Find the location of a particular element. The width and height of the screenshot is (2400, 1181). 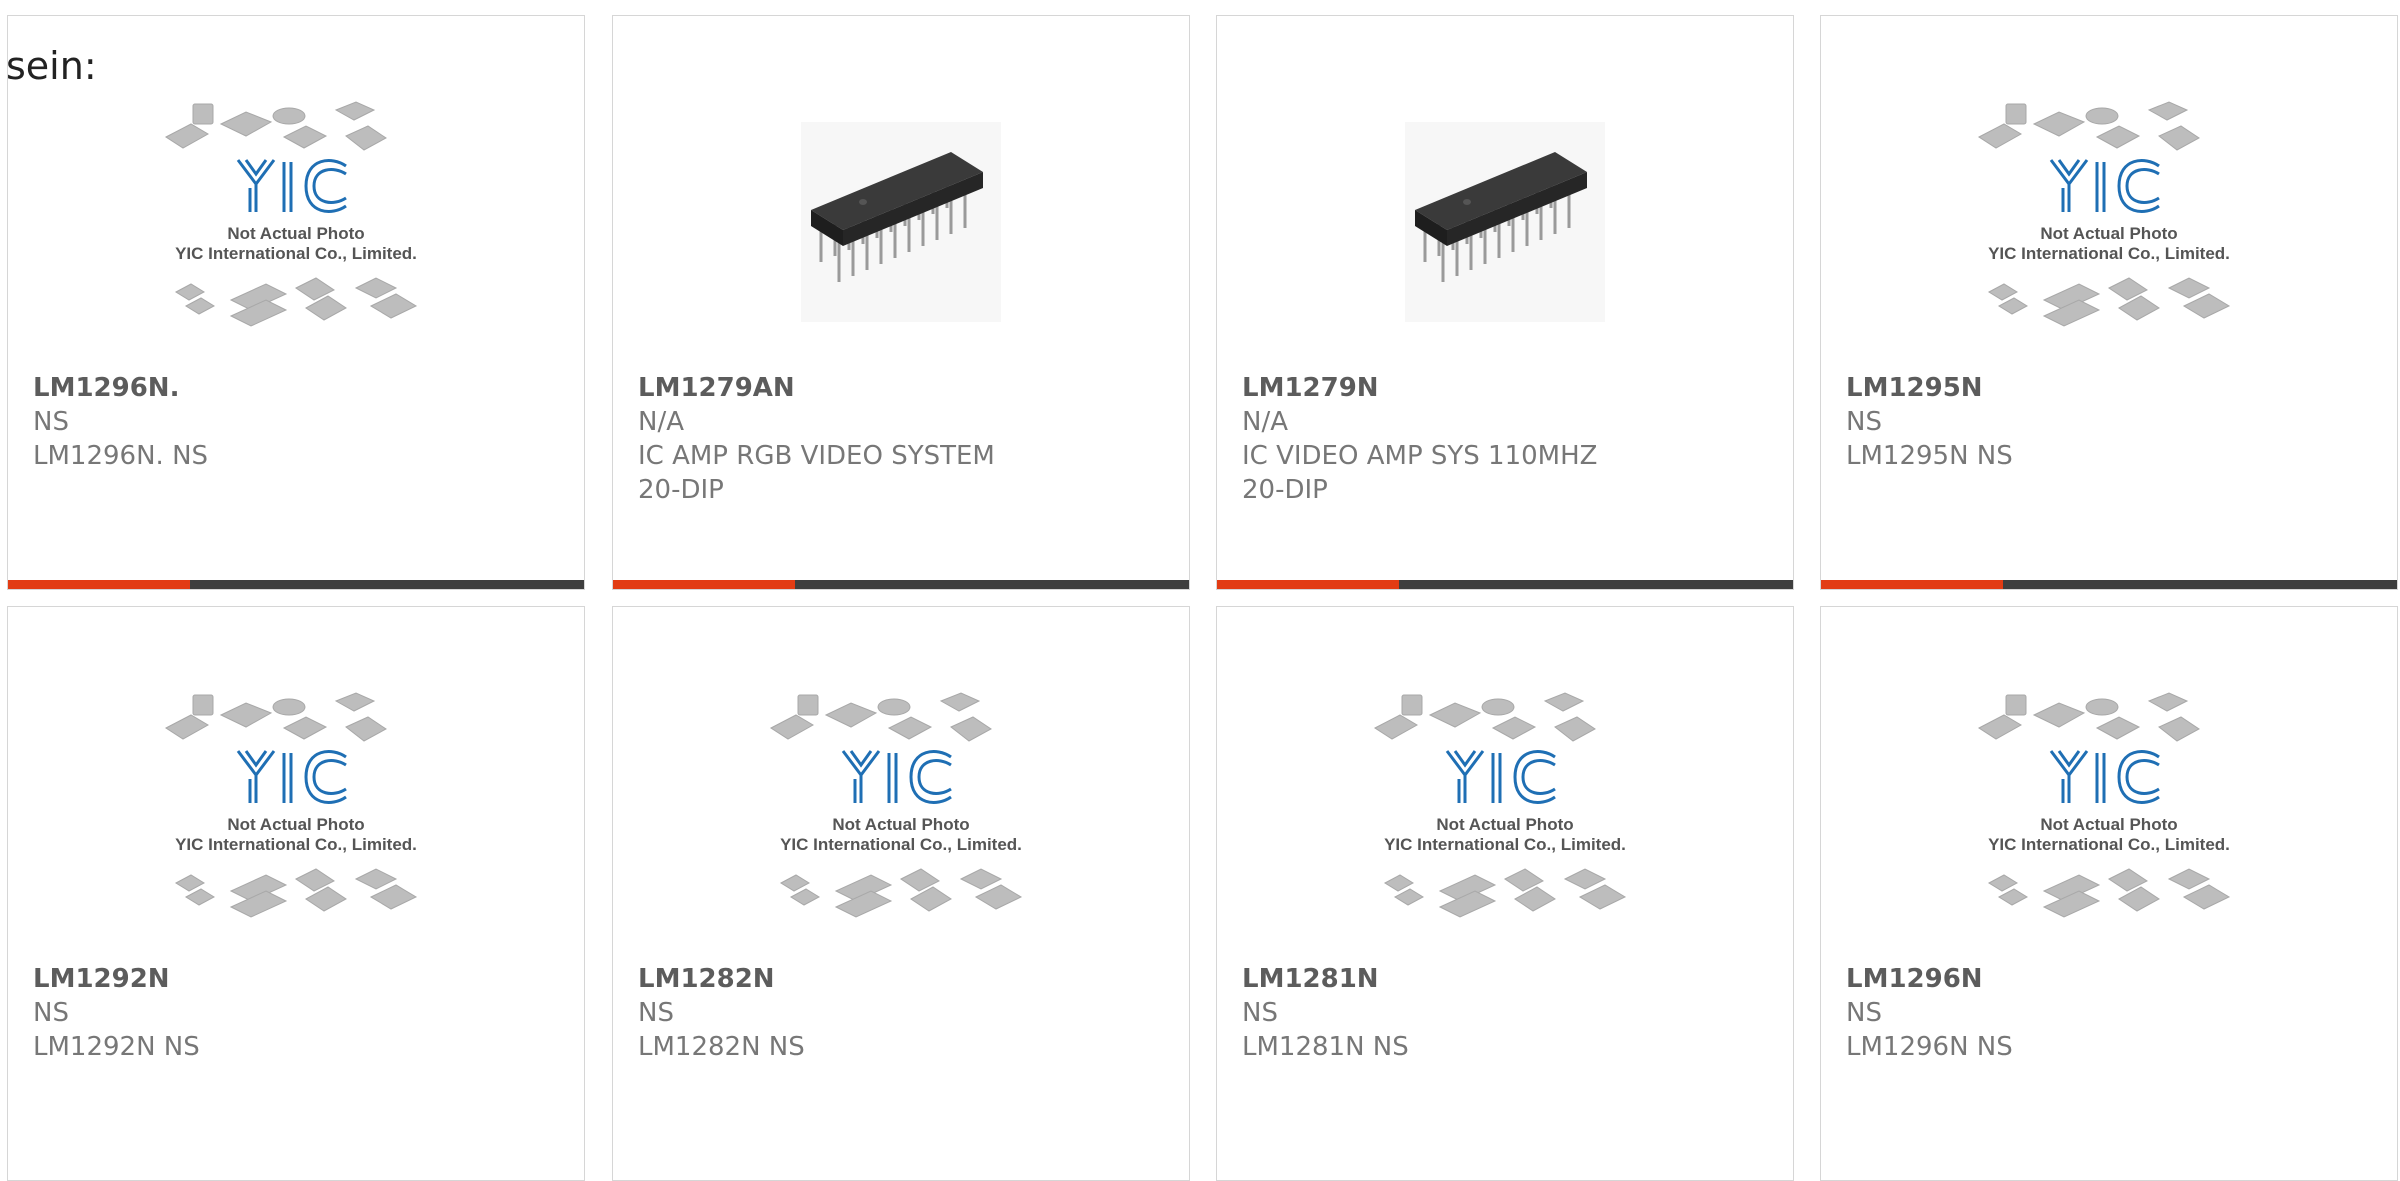

product-description: LM1292N NS is located at coordinates (116, 1047).